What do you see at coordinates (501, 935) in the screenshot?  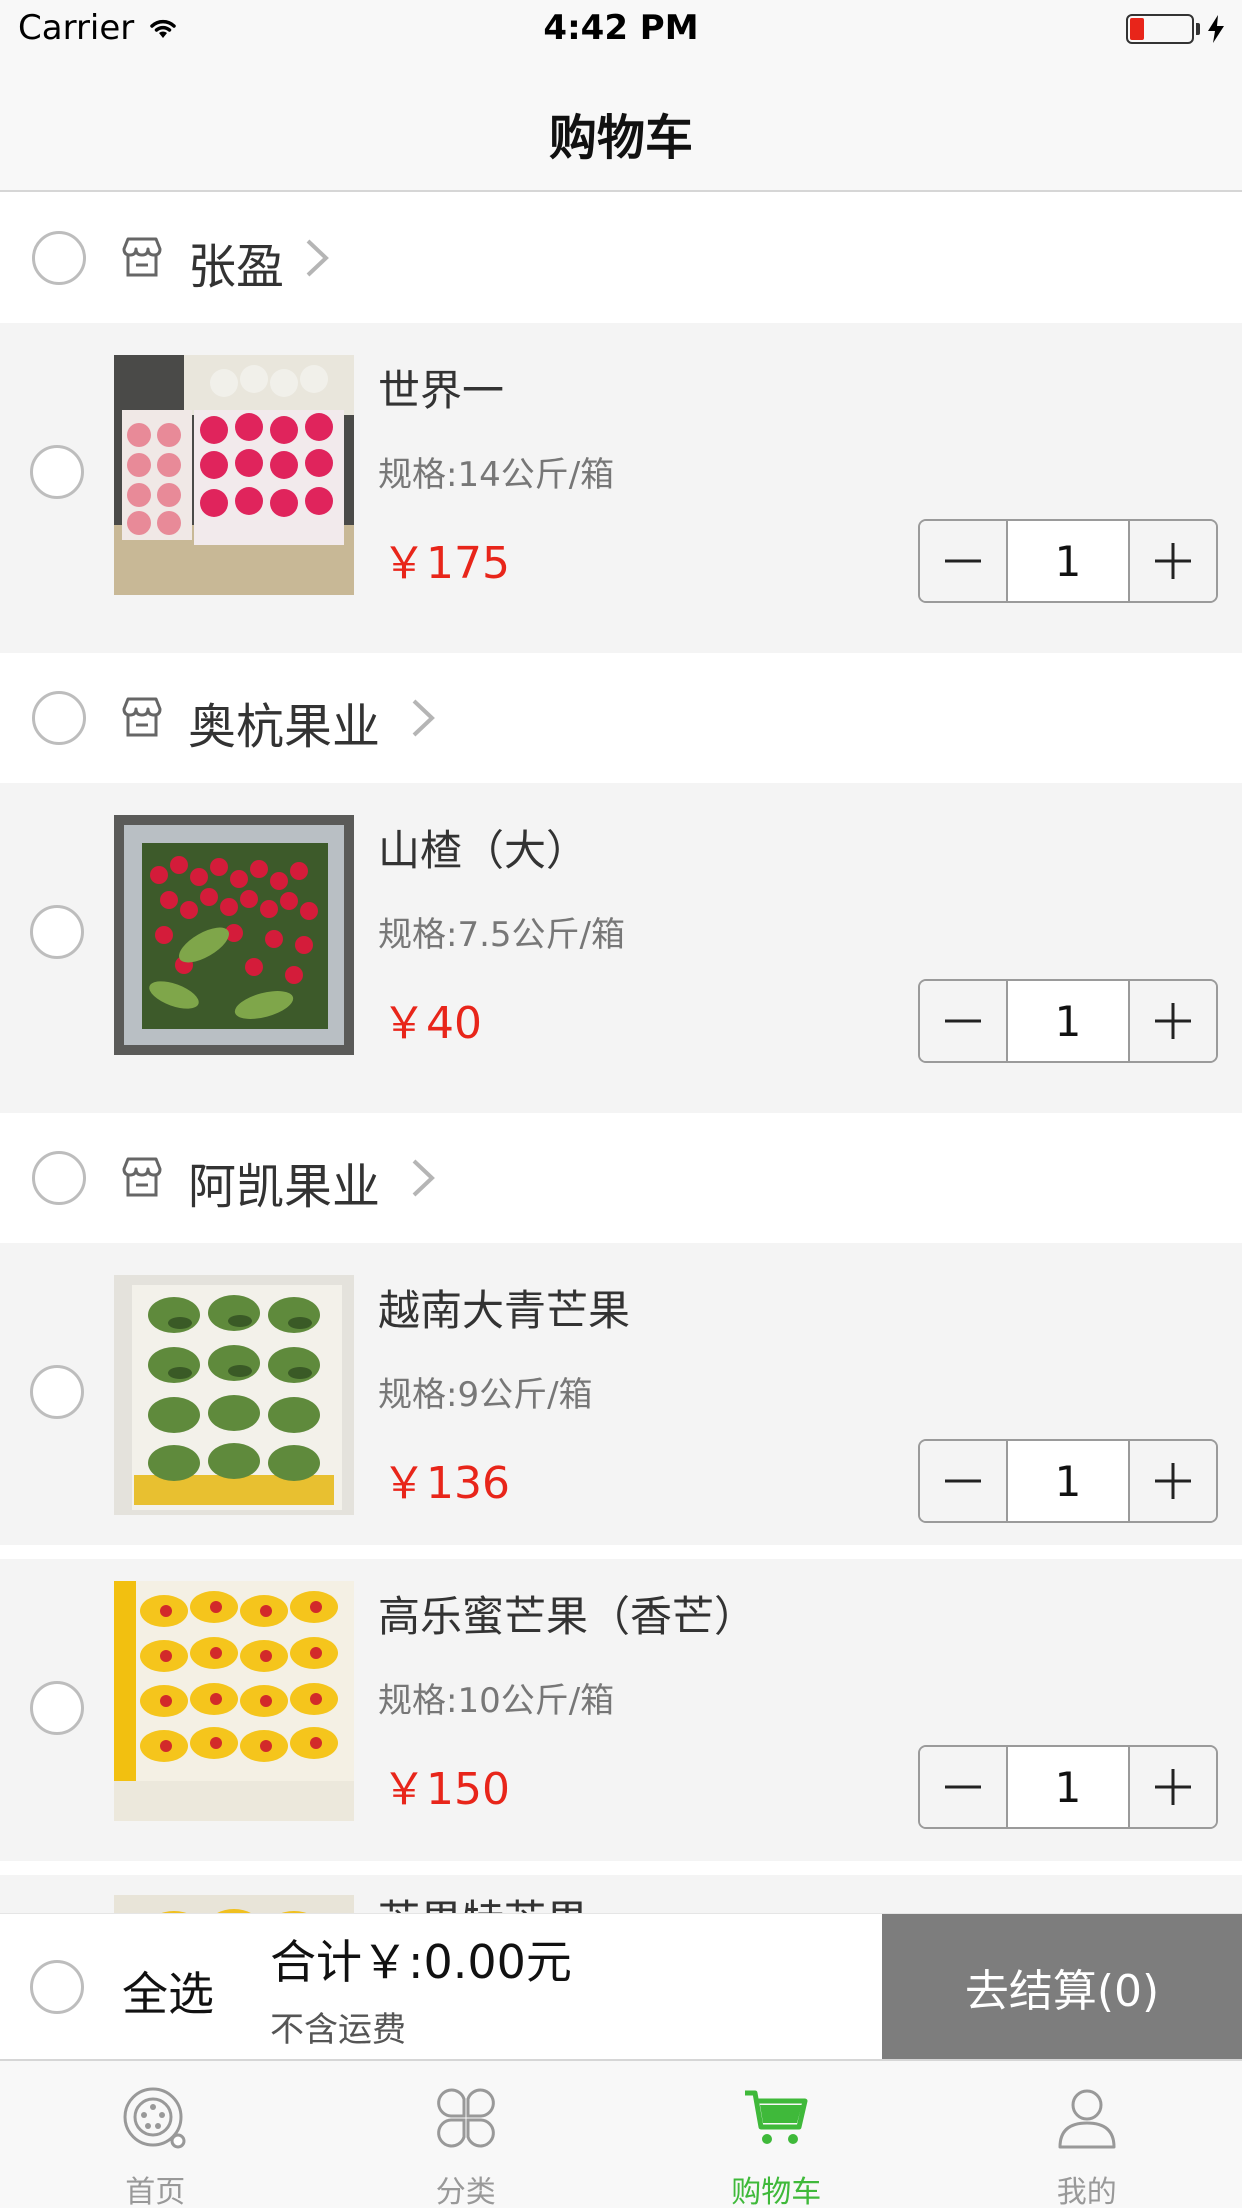 I see `product-spec: 规格:7.5公斤/箱` at bounding box center [501, 935].